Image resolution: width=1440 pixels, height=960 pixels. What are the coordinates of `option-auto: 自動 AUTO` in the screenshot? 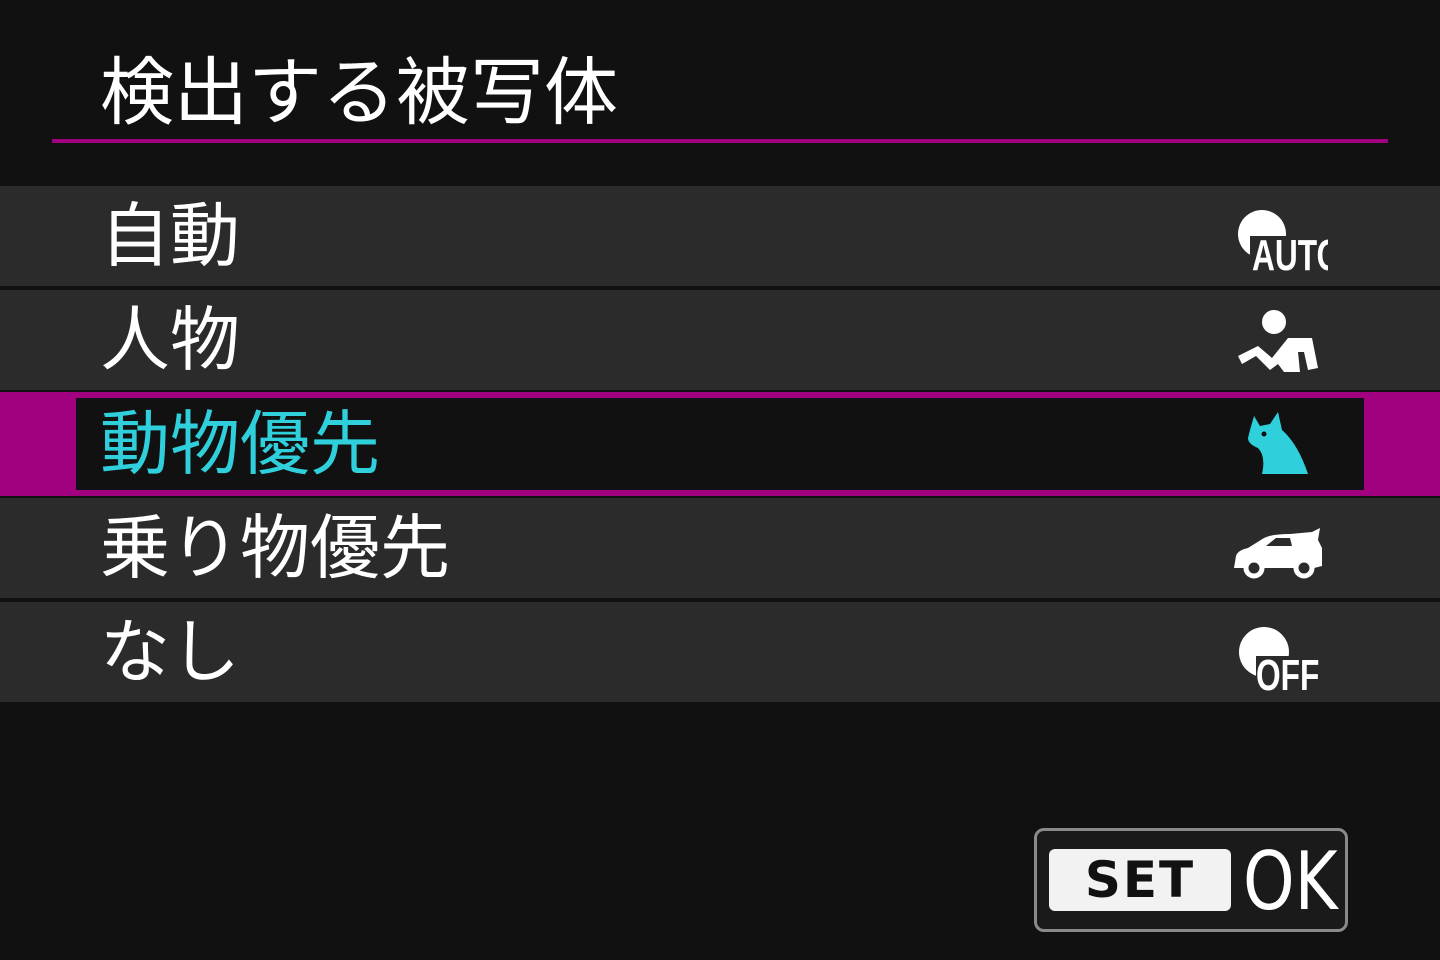 It's located at (720, 236).